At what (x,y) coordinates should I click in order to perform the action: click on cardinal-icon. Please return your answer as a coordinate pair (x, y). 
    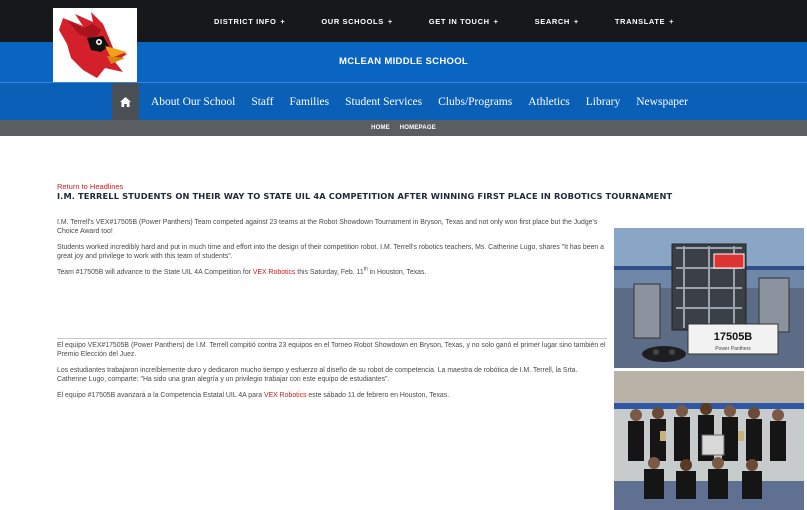
    Looking at the image, I should click on (93, 45).